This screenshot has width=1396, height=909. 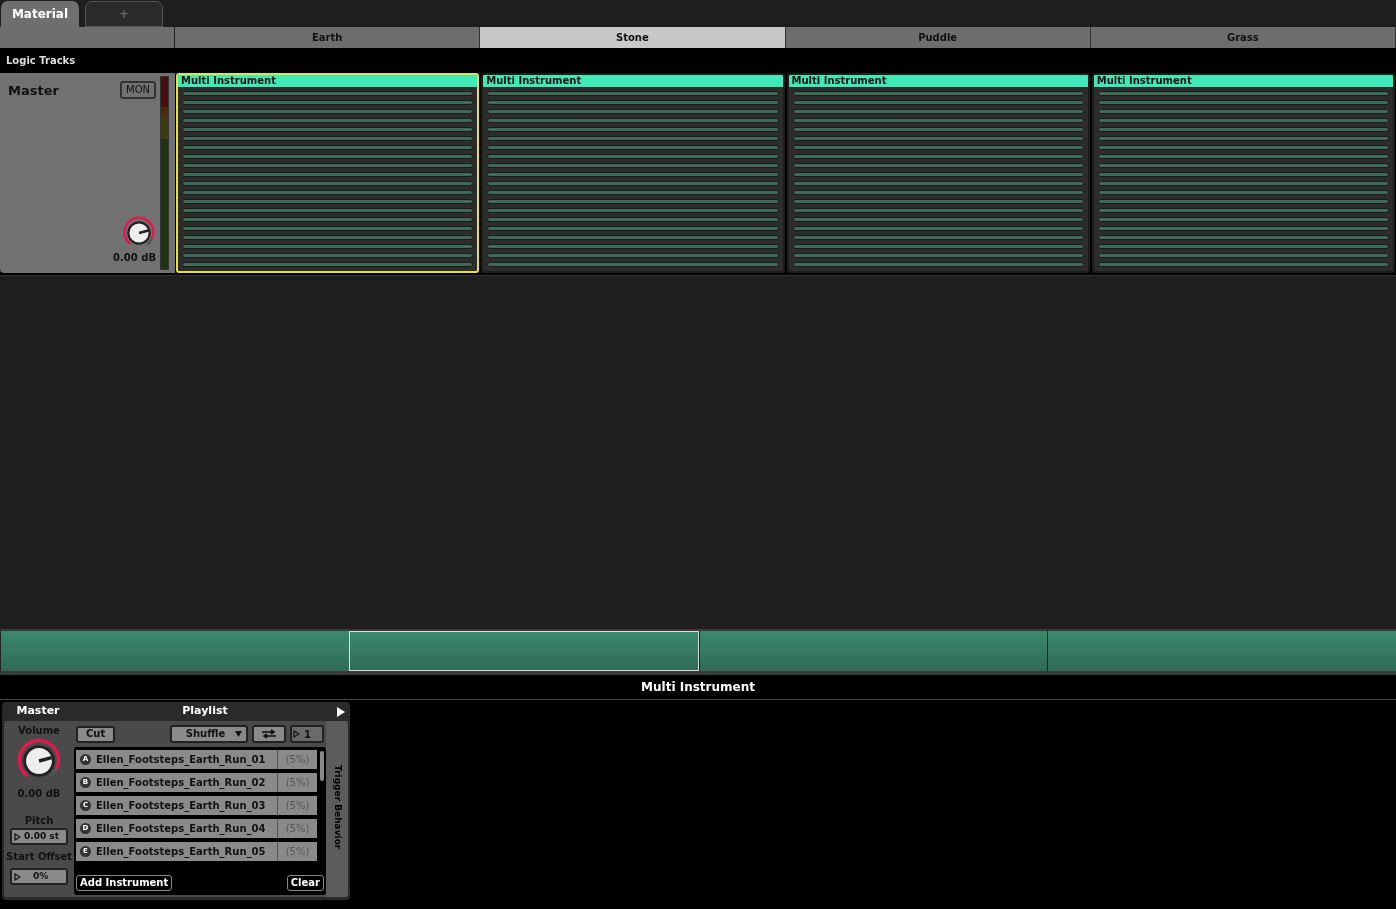 I want to click on add-instrument-button: Add Instrument, so click(x=124, y=883).